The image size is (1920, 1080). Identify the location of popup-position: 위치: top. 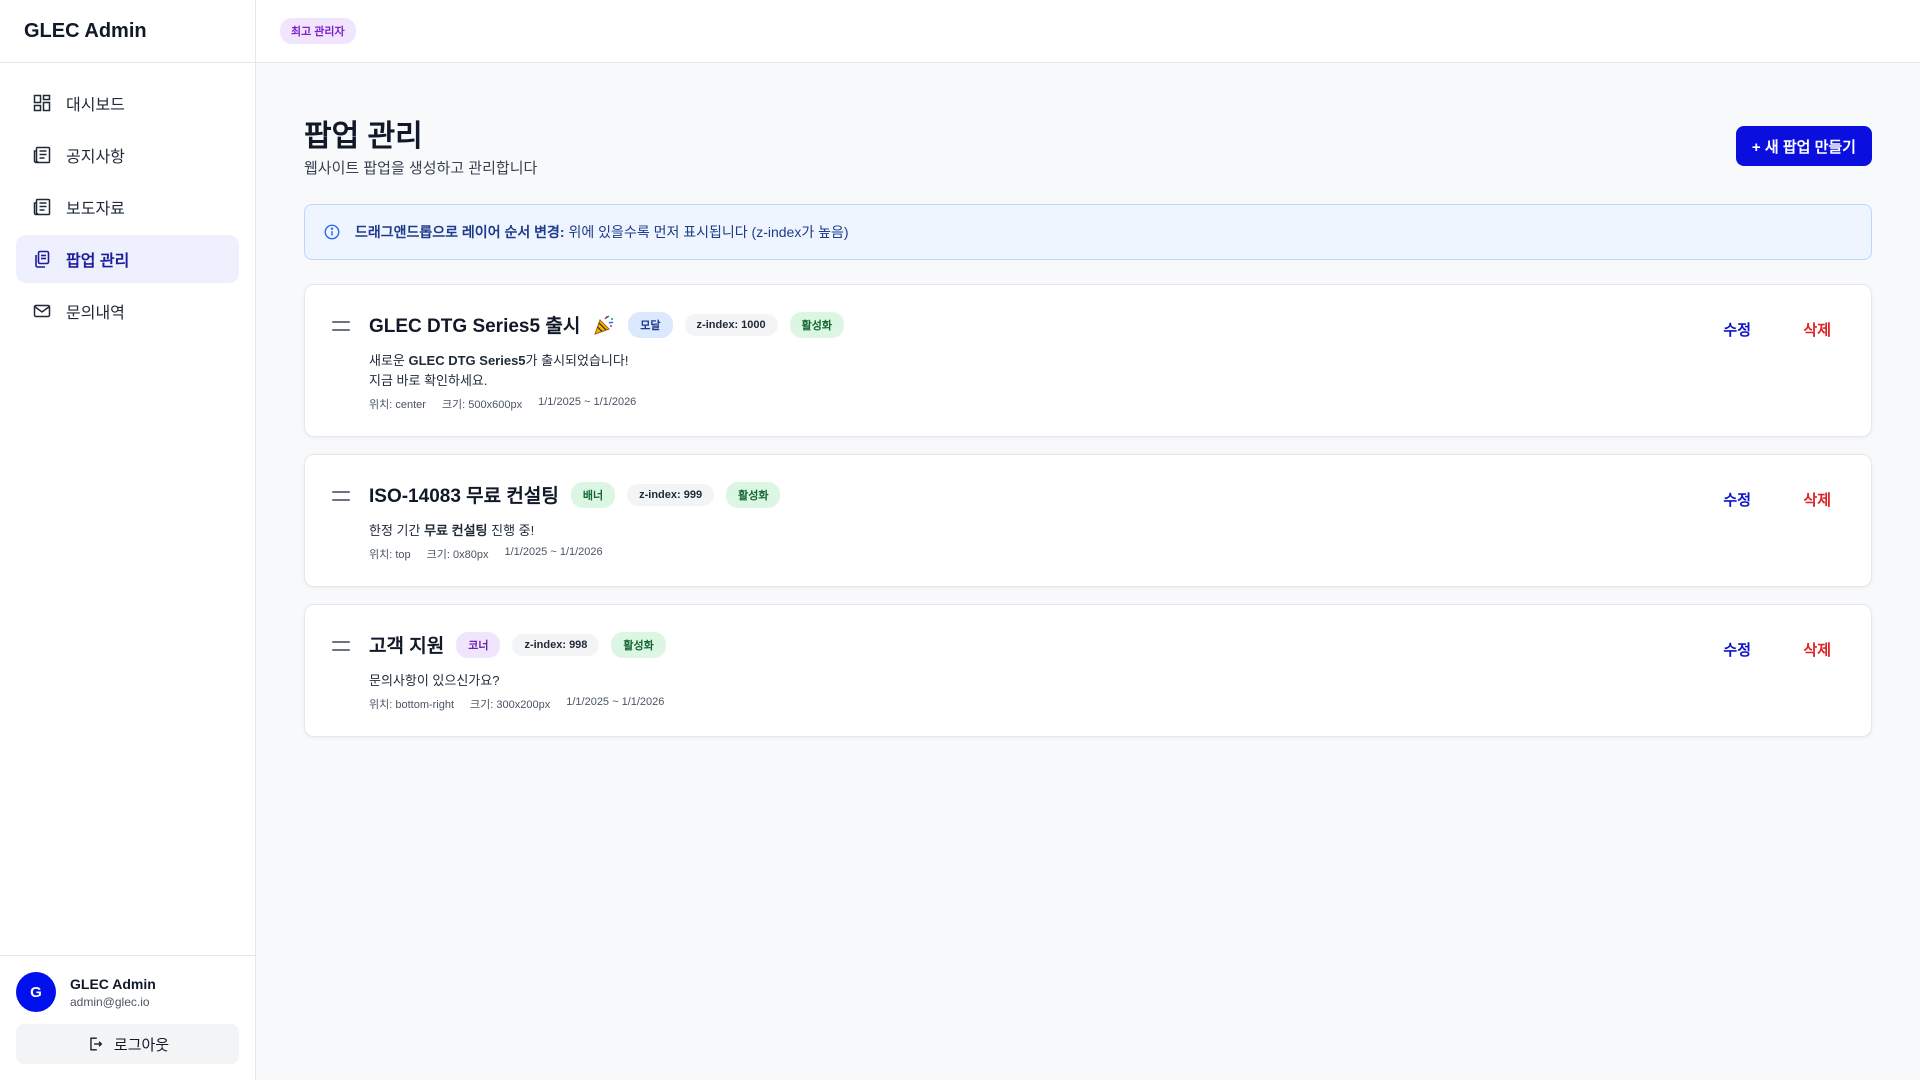
(390, 555).